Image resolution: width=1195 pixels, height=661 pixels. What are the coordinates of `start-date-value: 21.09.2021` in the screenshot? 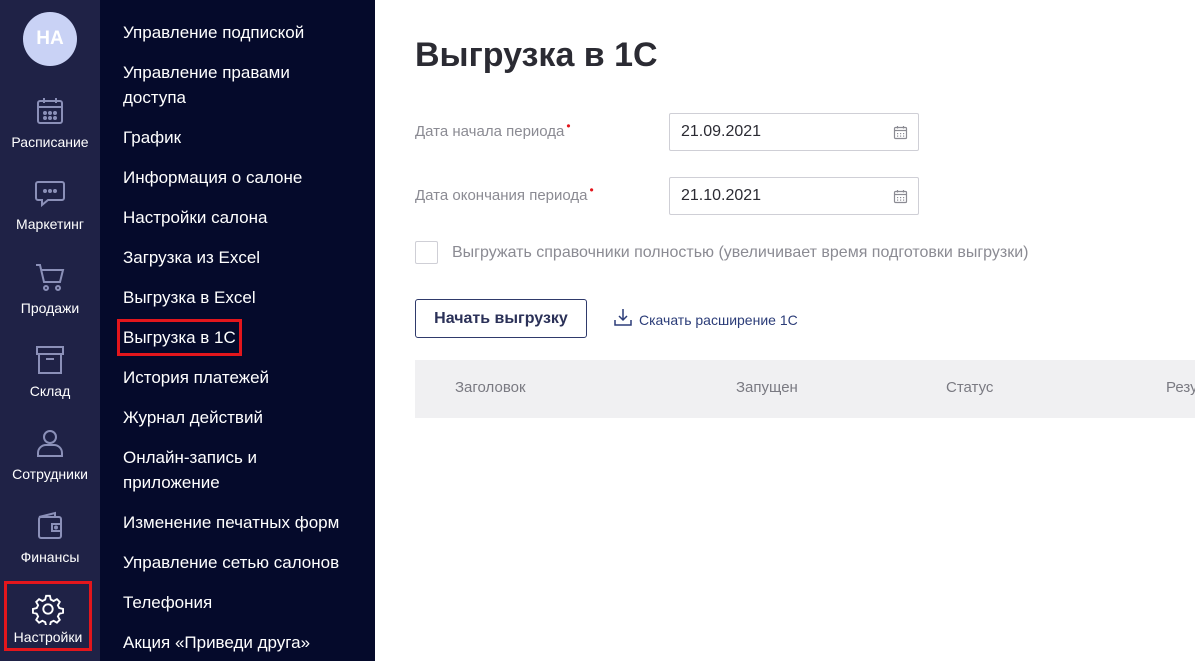 It's located at (721, 131).